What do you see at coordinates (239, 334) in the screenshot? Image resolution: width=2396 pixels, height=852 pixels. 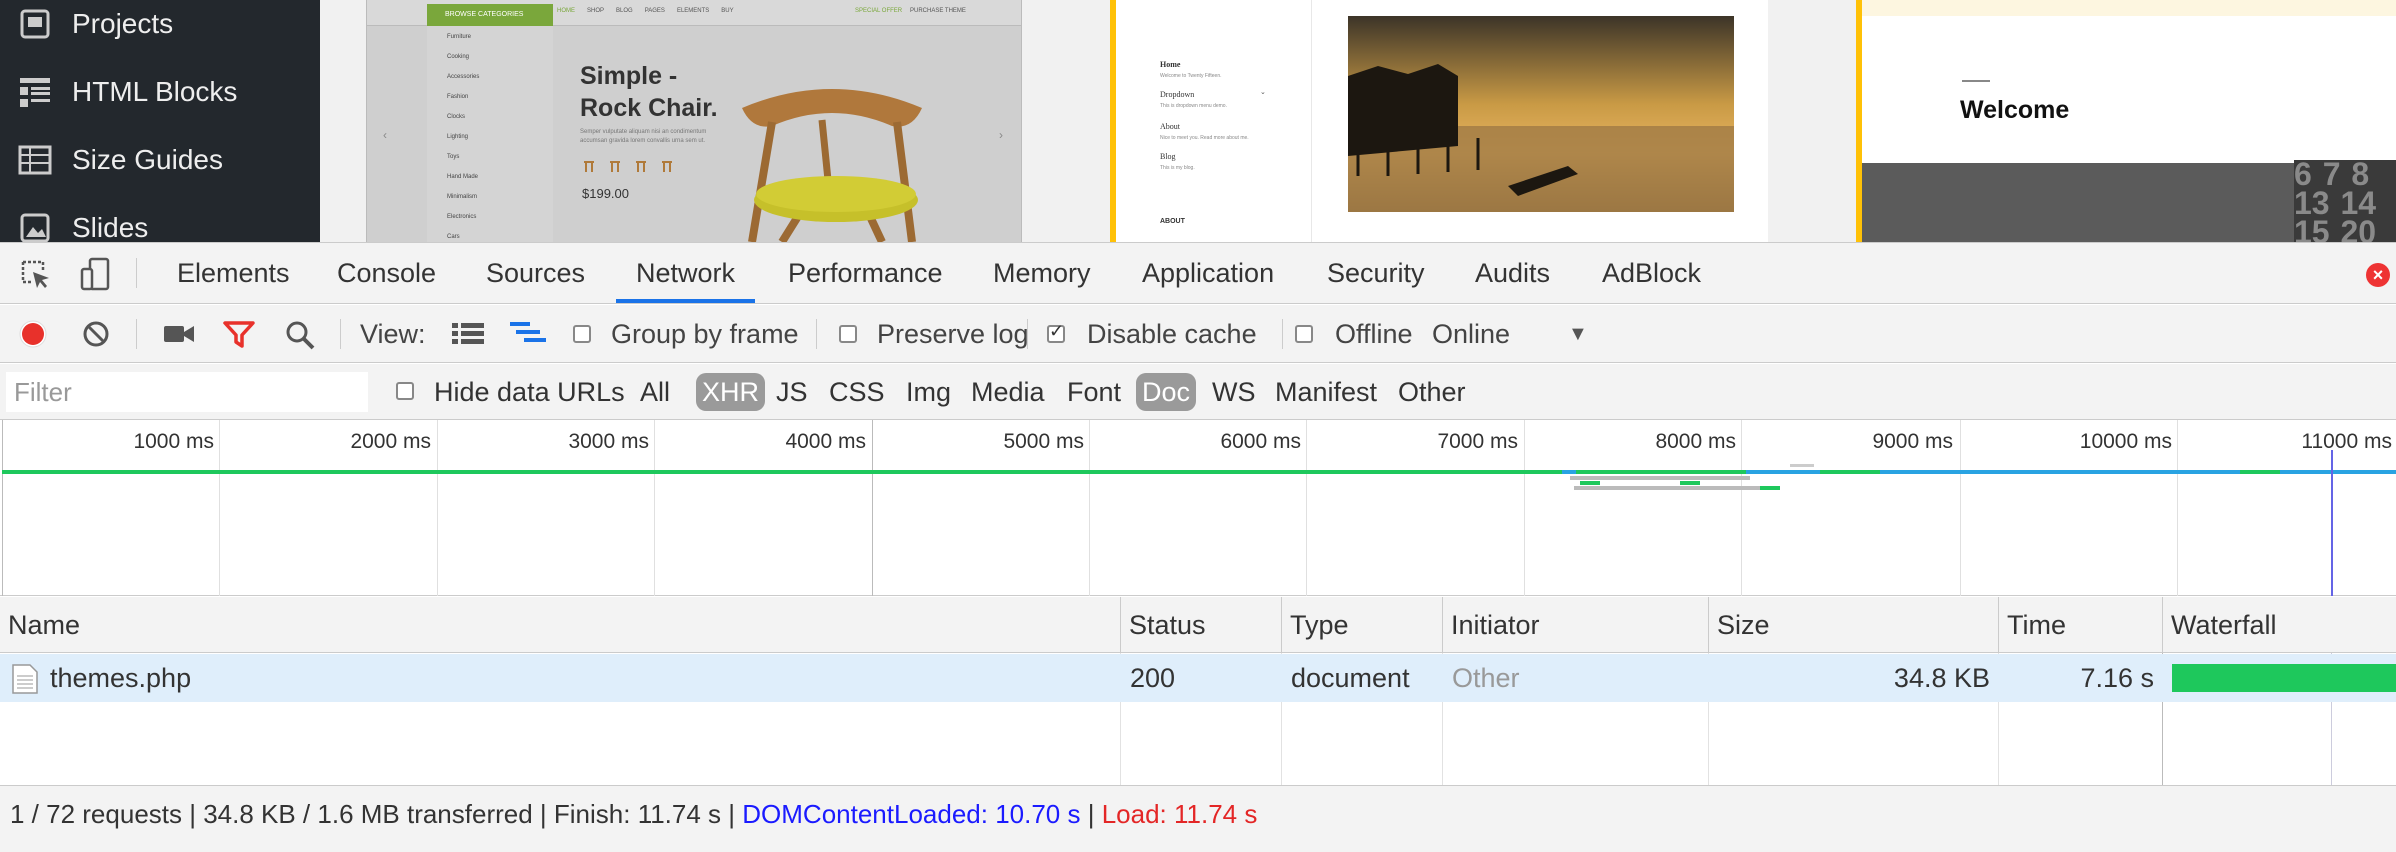 I see `filter-icon` at bounding box center [239, 334].